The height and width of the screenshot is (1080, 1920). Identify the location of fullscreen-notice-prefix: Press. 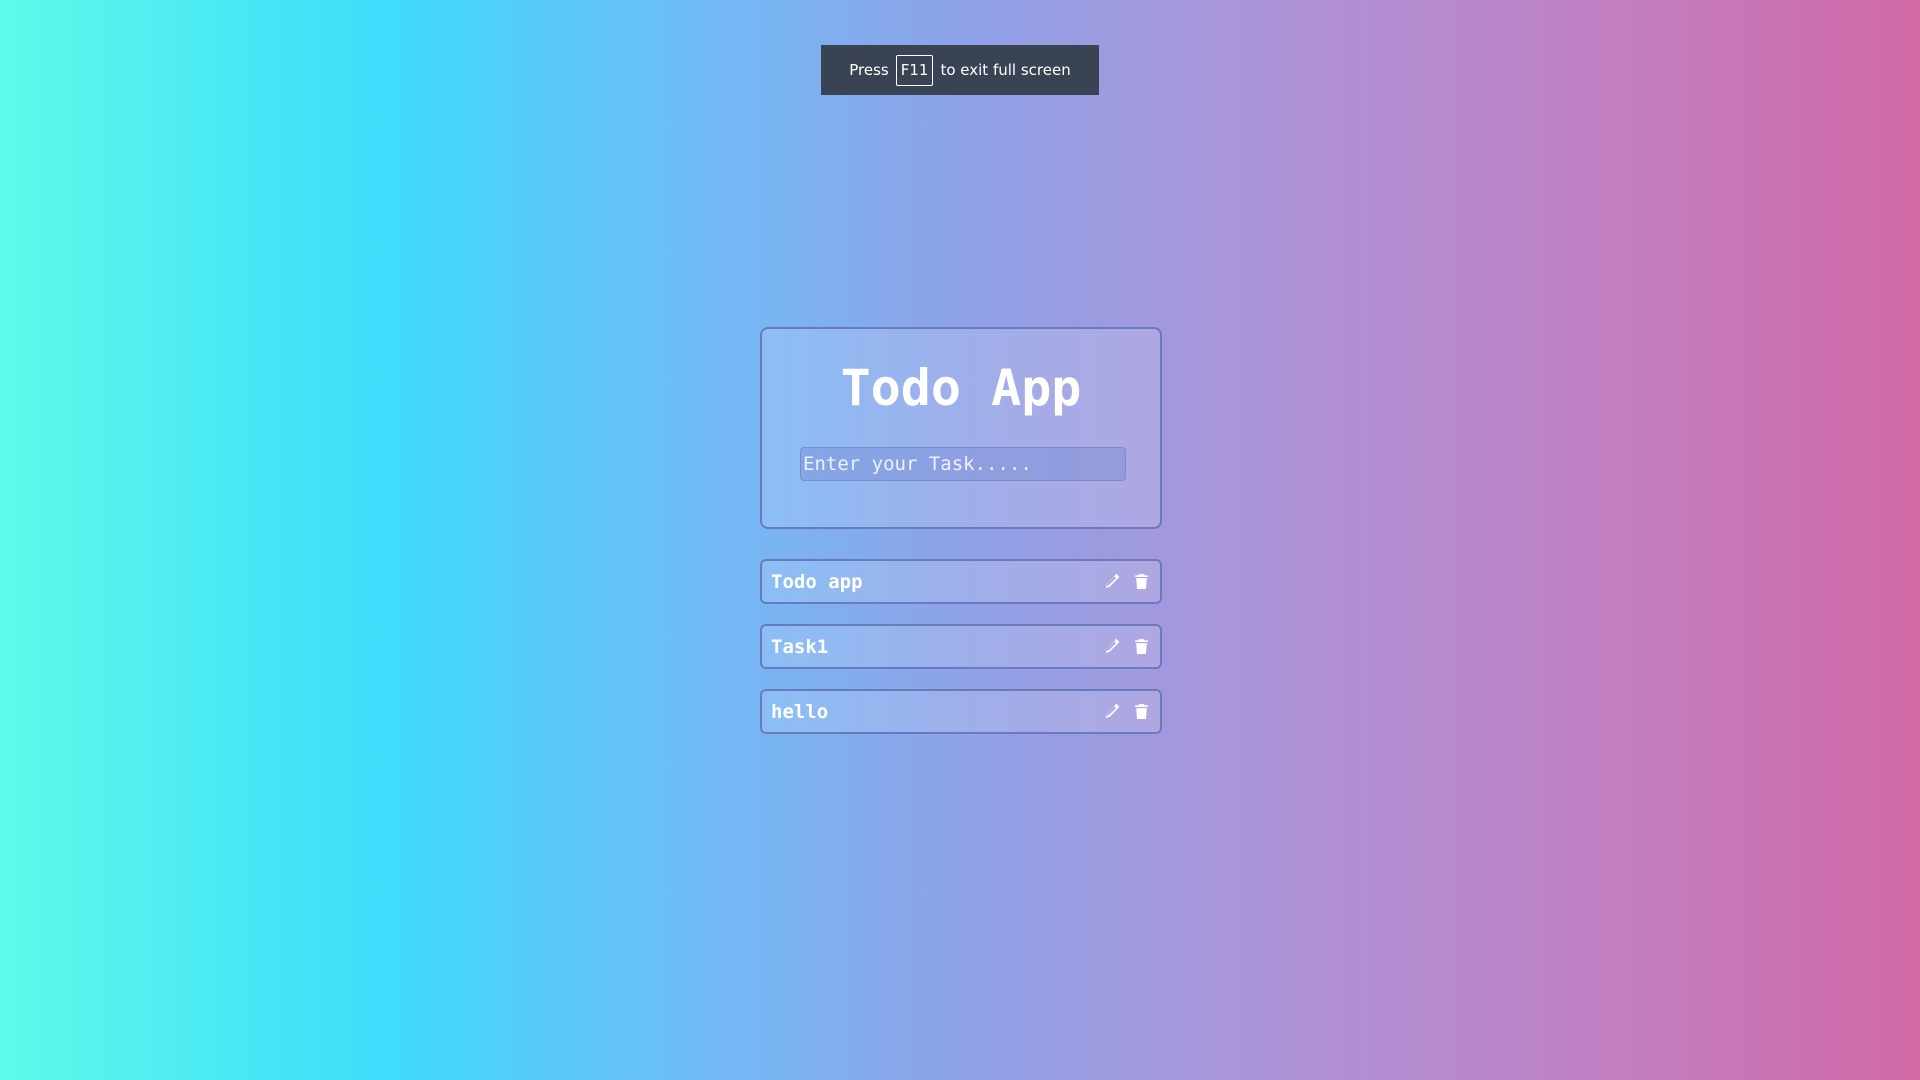
(869, 70).